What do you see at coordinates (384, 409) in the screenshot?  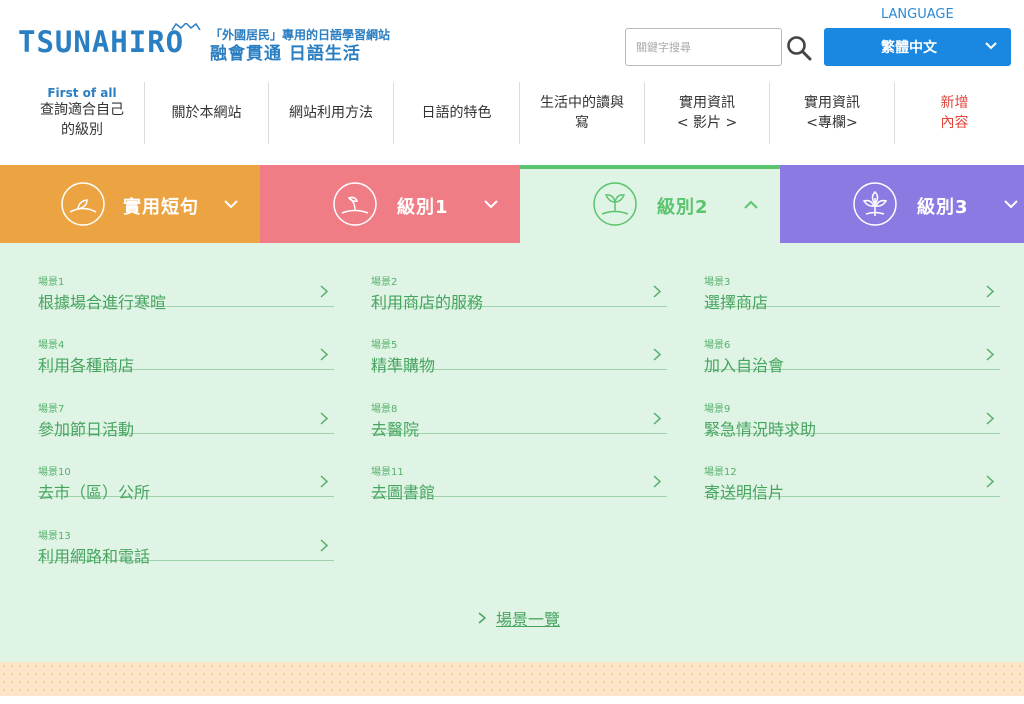 I see `scene-number: 場景8` at bounding box center [384, 409].